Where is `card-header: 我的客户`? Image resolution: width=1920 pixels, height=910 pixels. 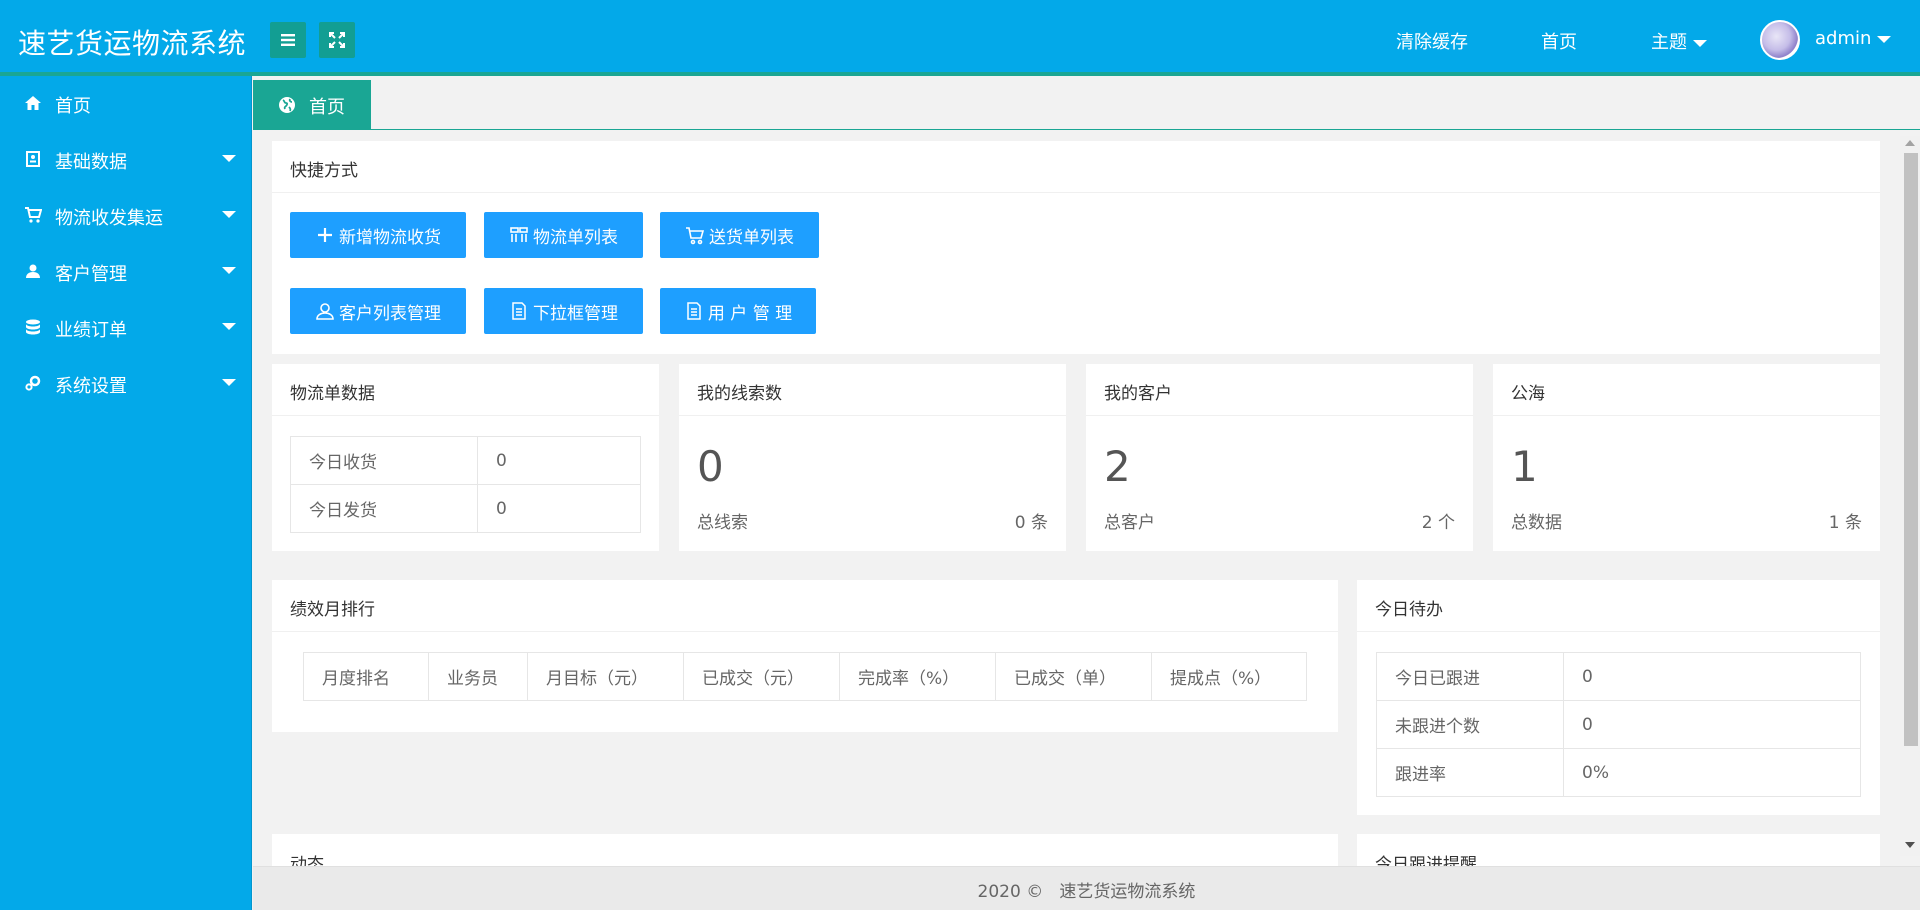
card-header: 我的客户 is located at coordinates (1279, 390).